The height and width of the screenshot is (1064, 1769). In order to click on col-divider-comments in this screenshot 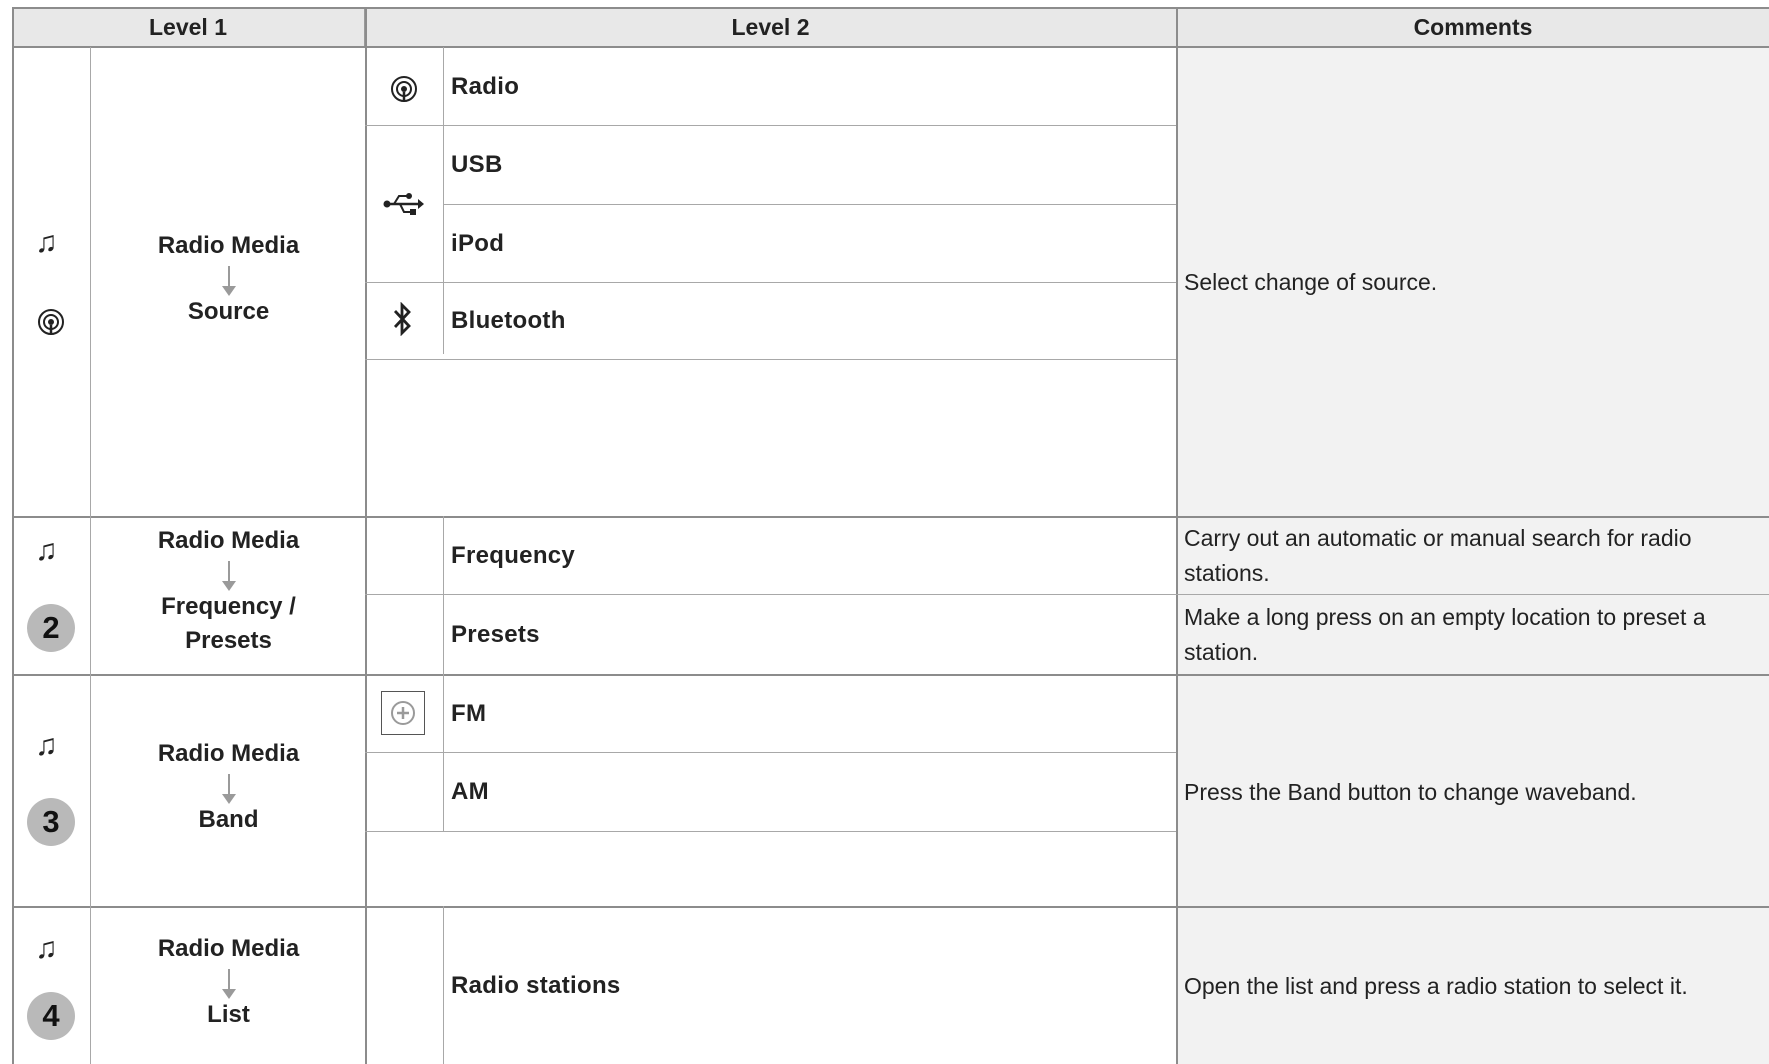, I will do `click(1177, 535)`.